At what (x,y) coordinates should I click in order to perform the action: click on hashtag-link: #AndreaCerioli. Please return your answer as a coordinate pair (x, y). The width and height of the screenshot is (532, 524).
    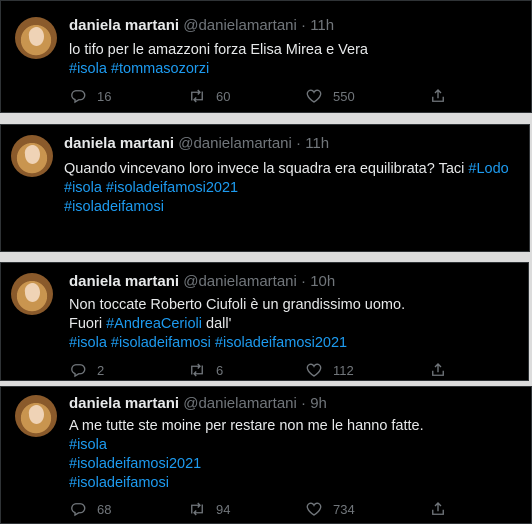
    Looking at the image, I should click on (154, 324).